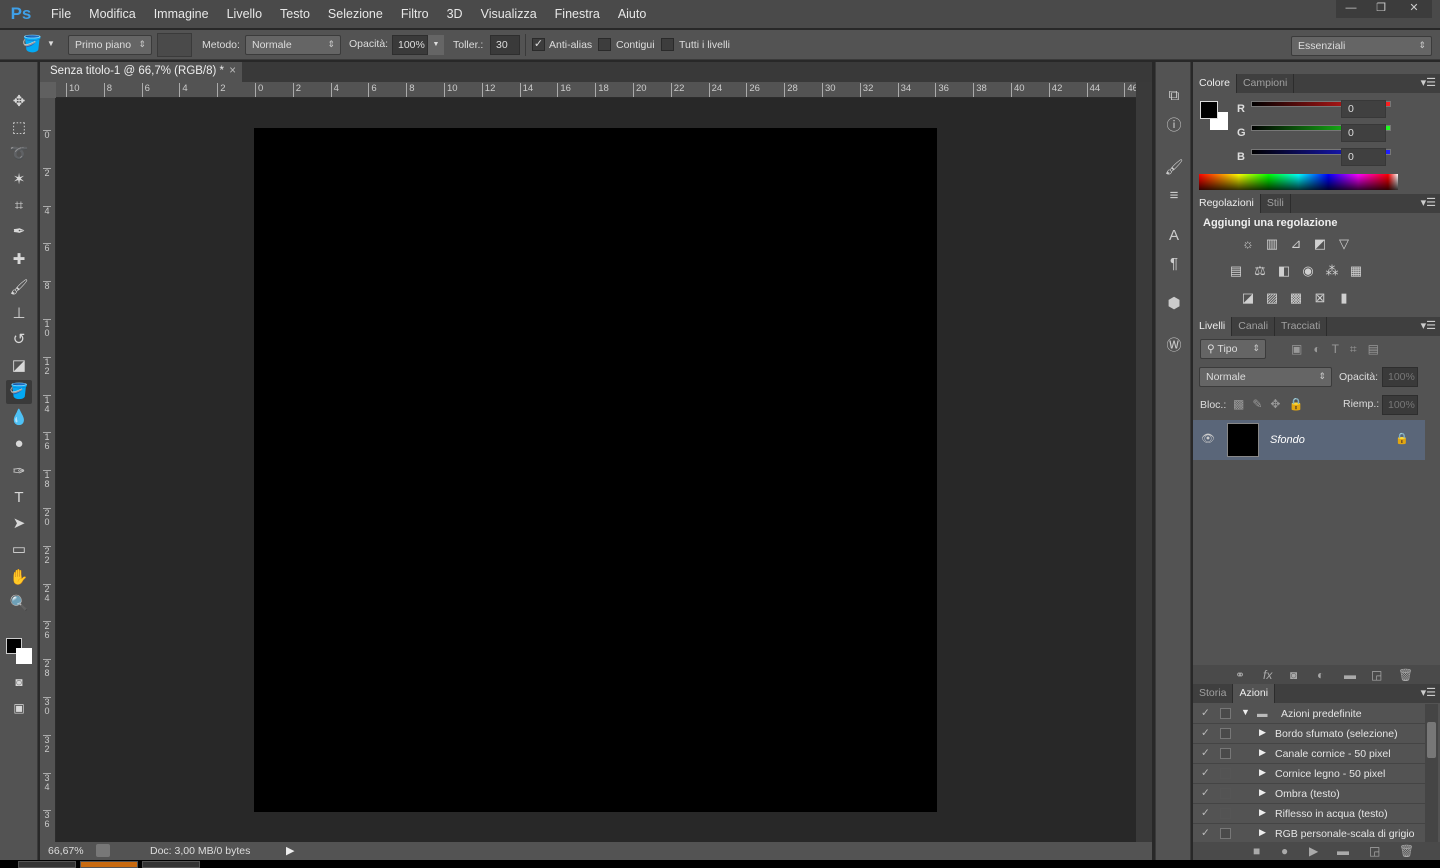  What do you see at coordinates (667, 44) in the screenshot?
I see `all-layers-checkbox` at bounding box center [667, 44].